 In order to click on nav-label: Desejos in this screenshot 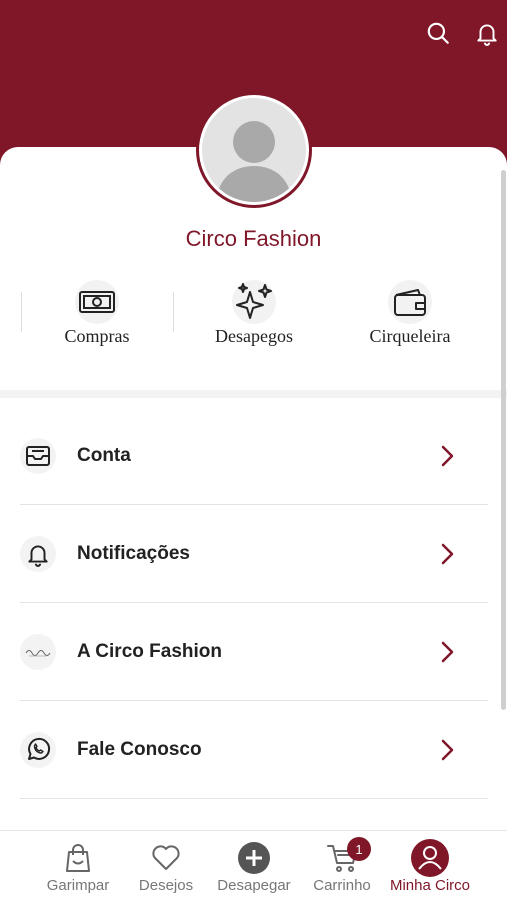, I will do `click(166, 885)`.